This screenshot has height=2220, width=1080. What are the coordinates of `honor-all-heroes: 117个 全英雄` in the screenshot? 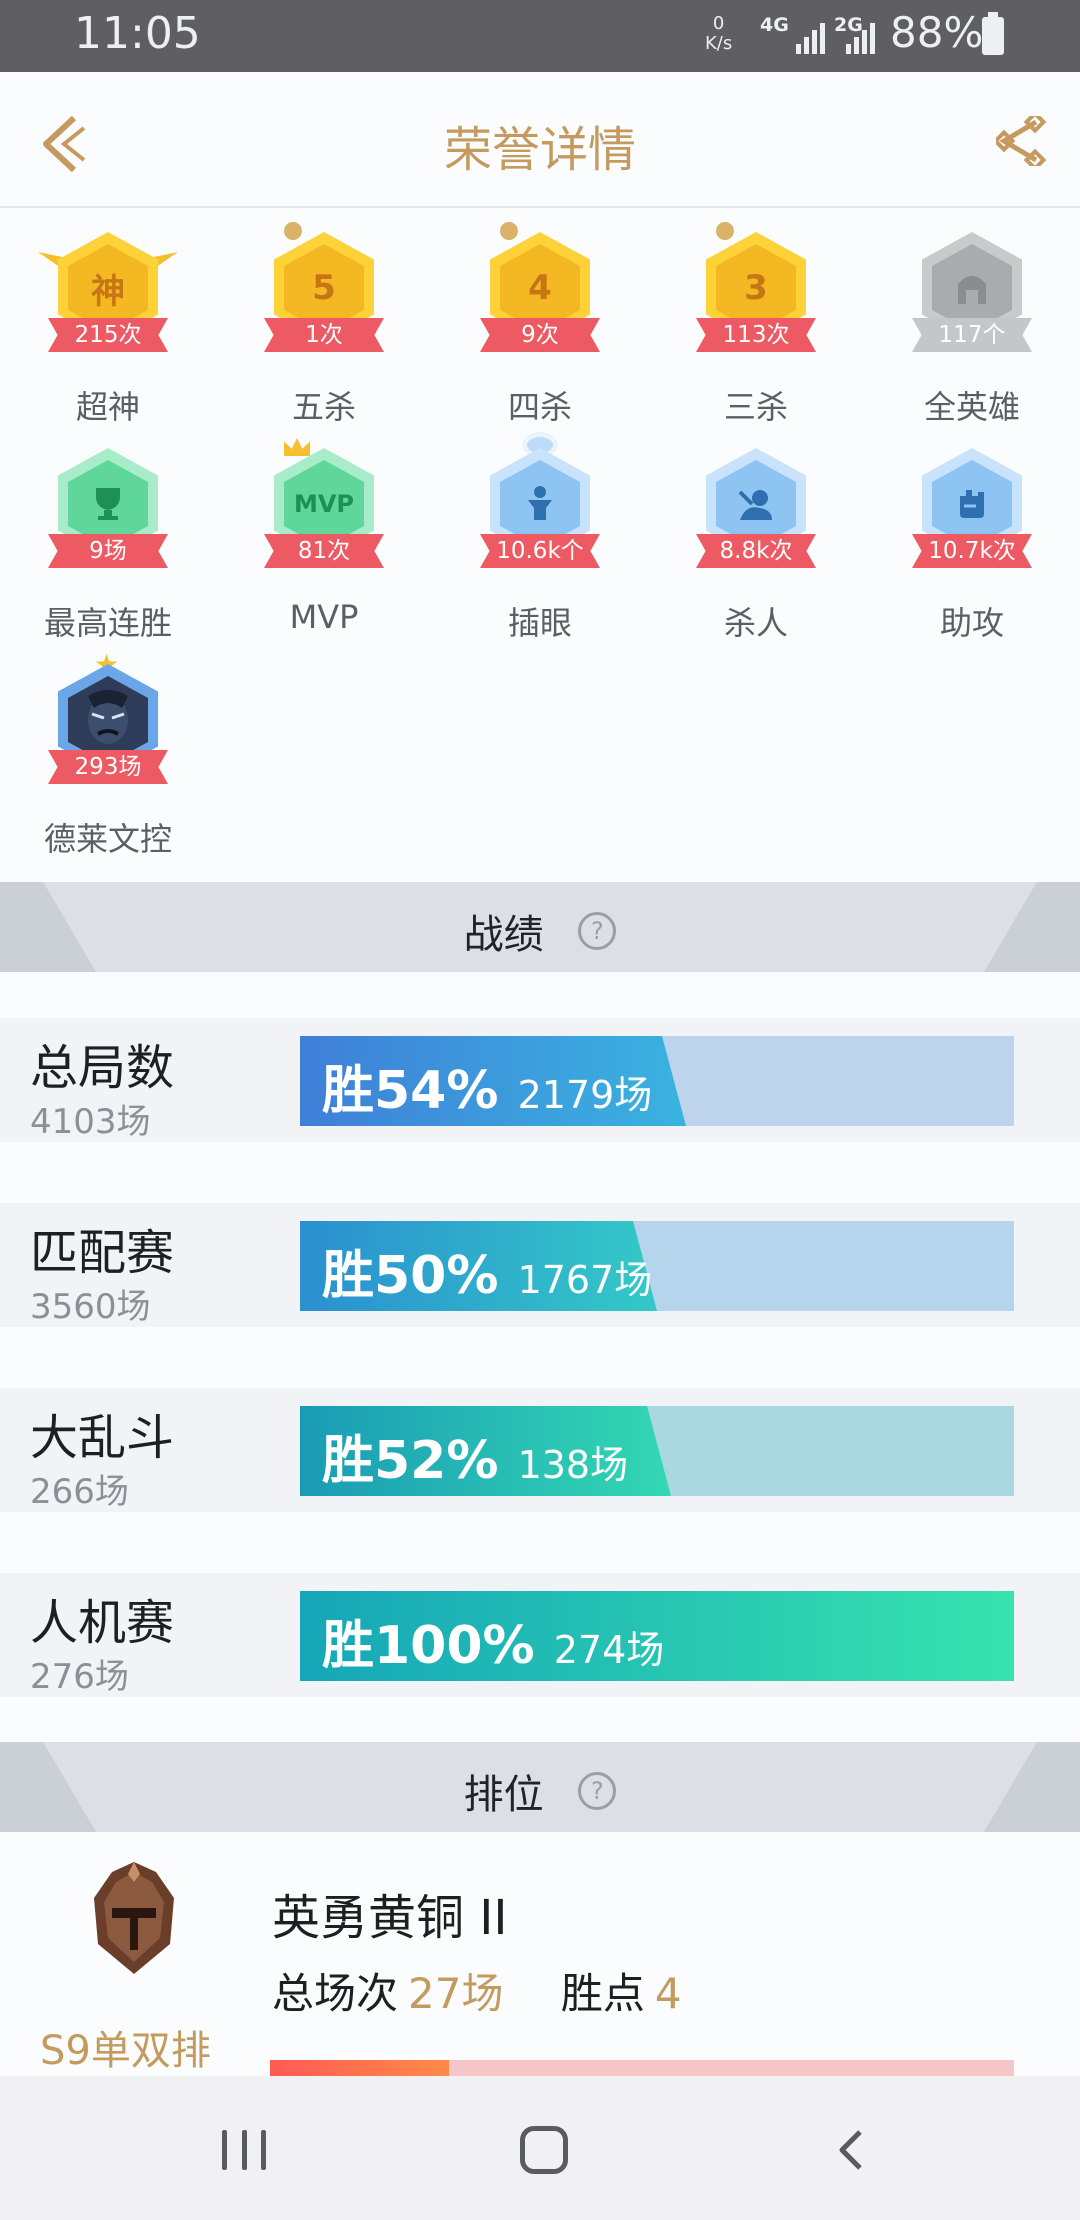 It's located at (972, 325).